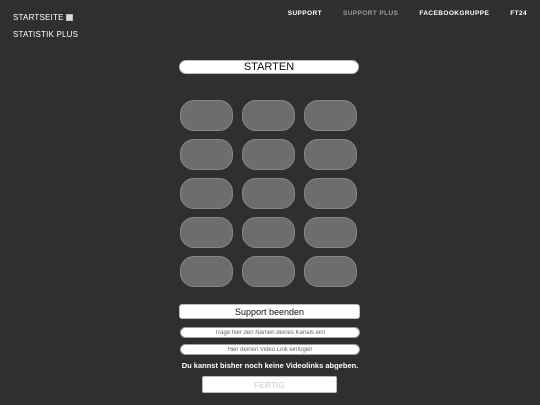  I want to click on nav-home-link: STARTSEITE, so click(38, 17).